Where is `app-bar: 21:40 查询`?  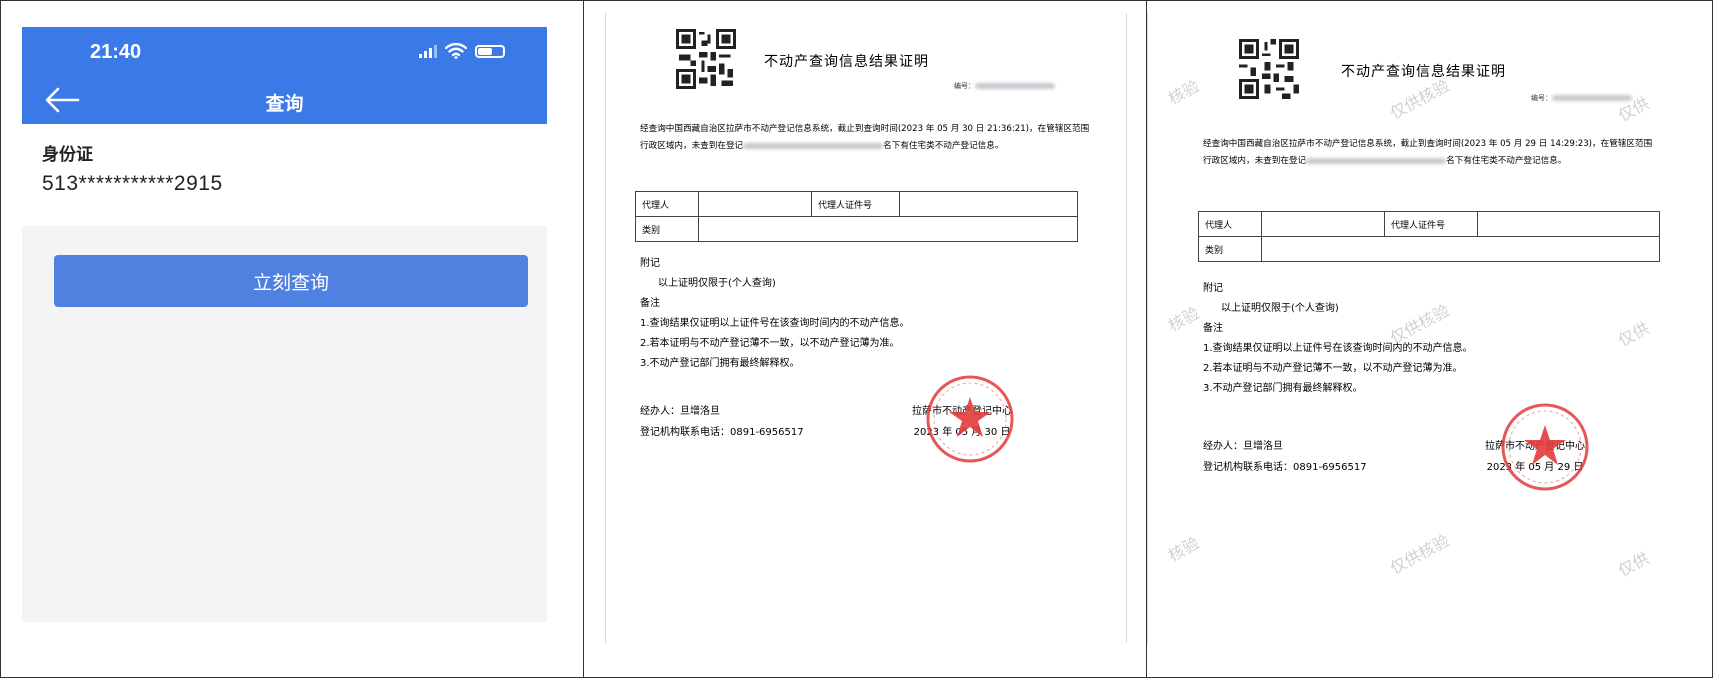
app-bar: 21:40 查询 is located at coordinates (284, 75).